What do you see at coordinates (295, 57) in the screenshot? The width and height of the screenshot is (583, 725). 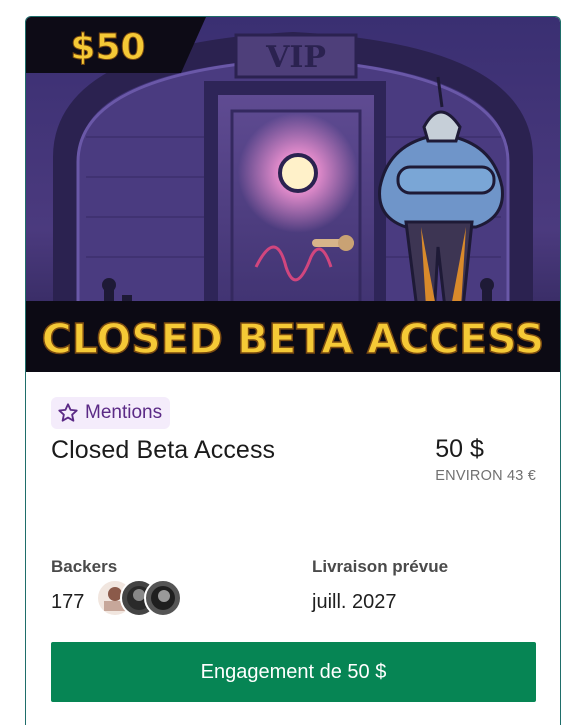 I see `vip-sign-text: VIP` at bounding box center [295, 57].